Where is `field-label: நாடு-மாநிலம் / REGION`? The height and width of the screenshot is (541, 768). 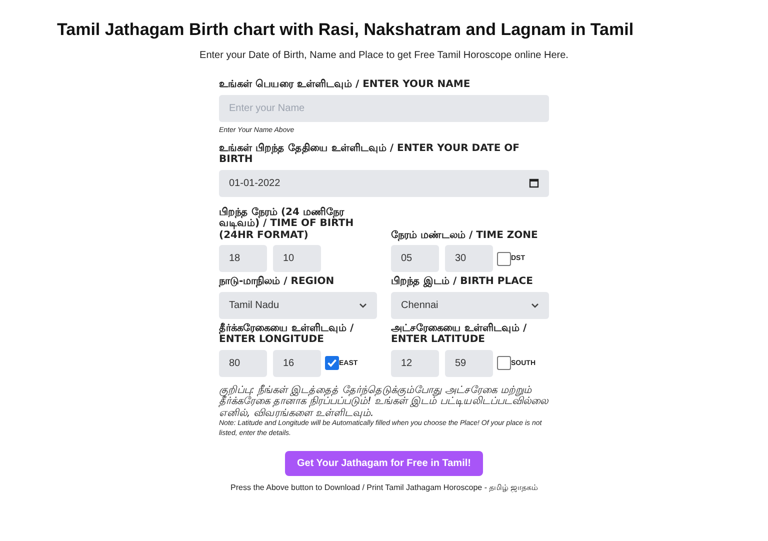 field-label: நாடு-மாநிலம் / REGION is located at coordinates (277, 282).